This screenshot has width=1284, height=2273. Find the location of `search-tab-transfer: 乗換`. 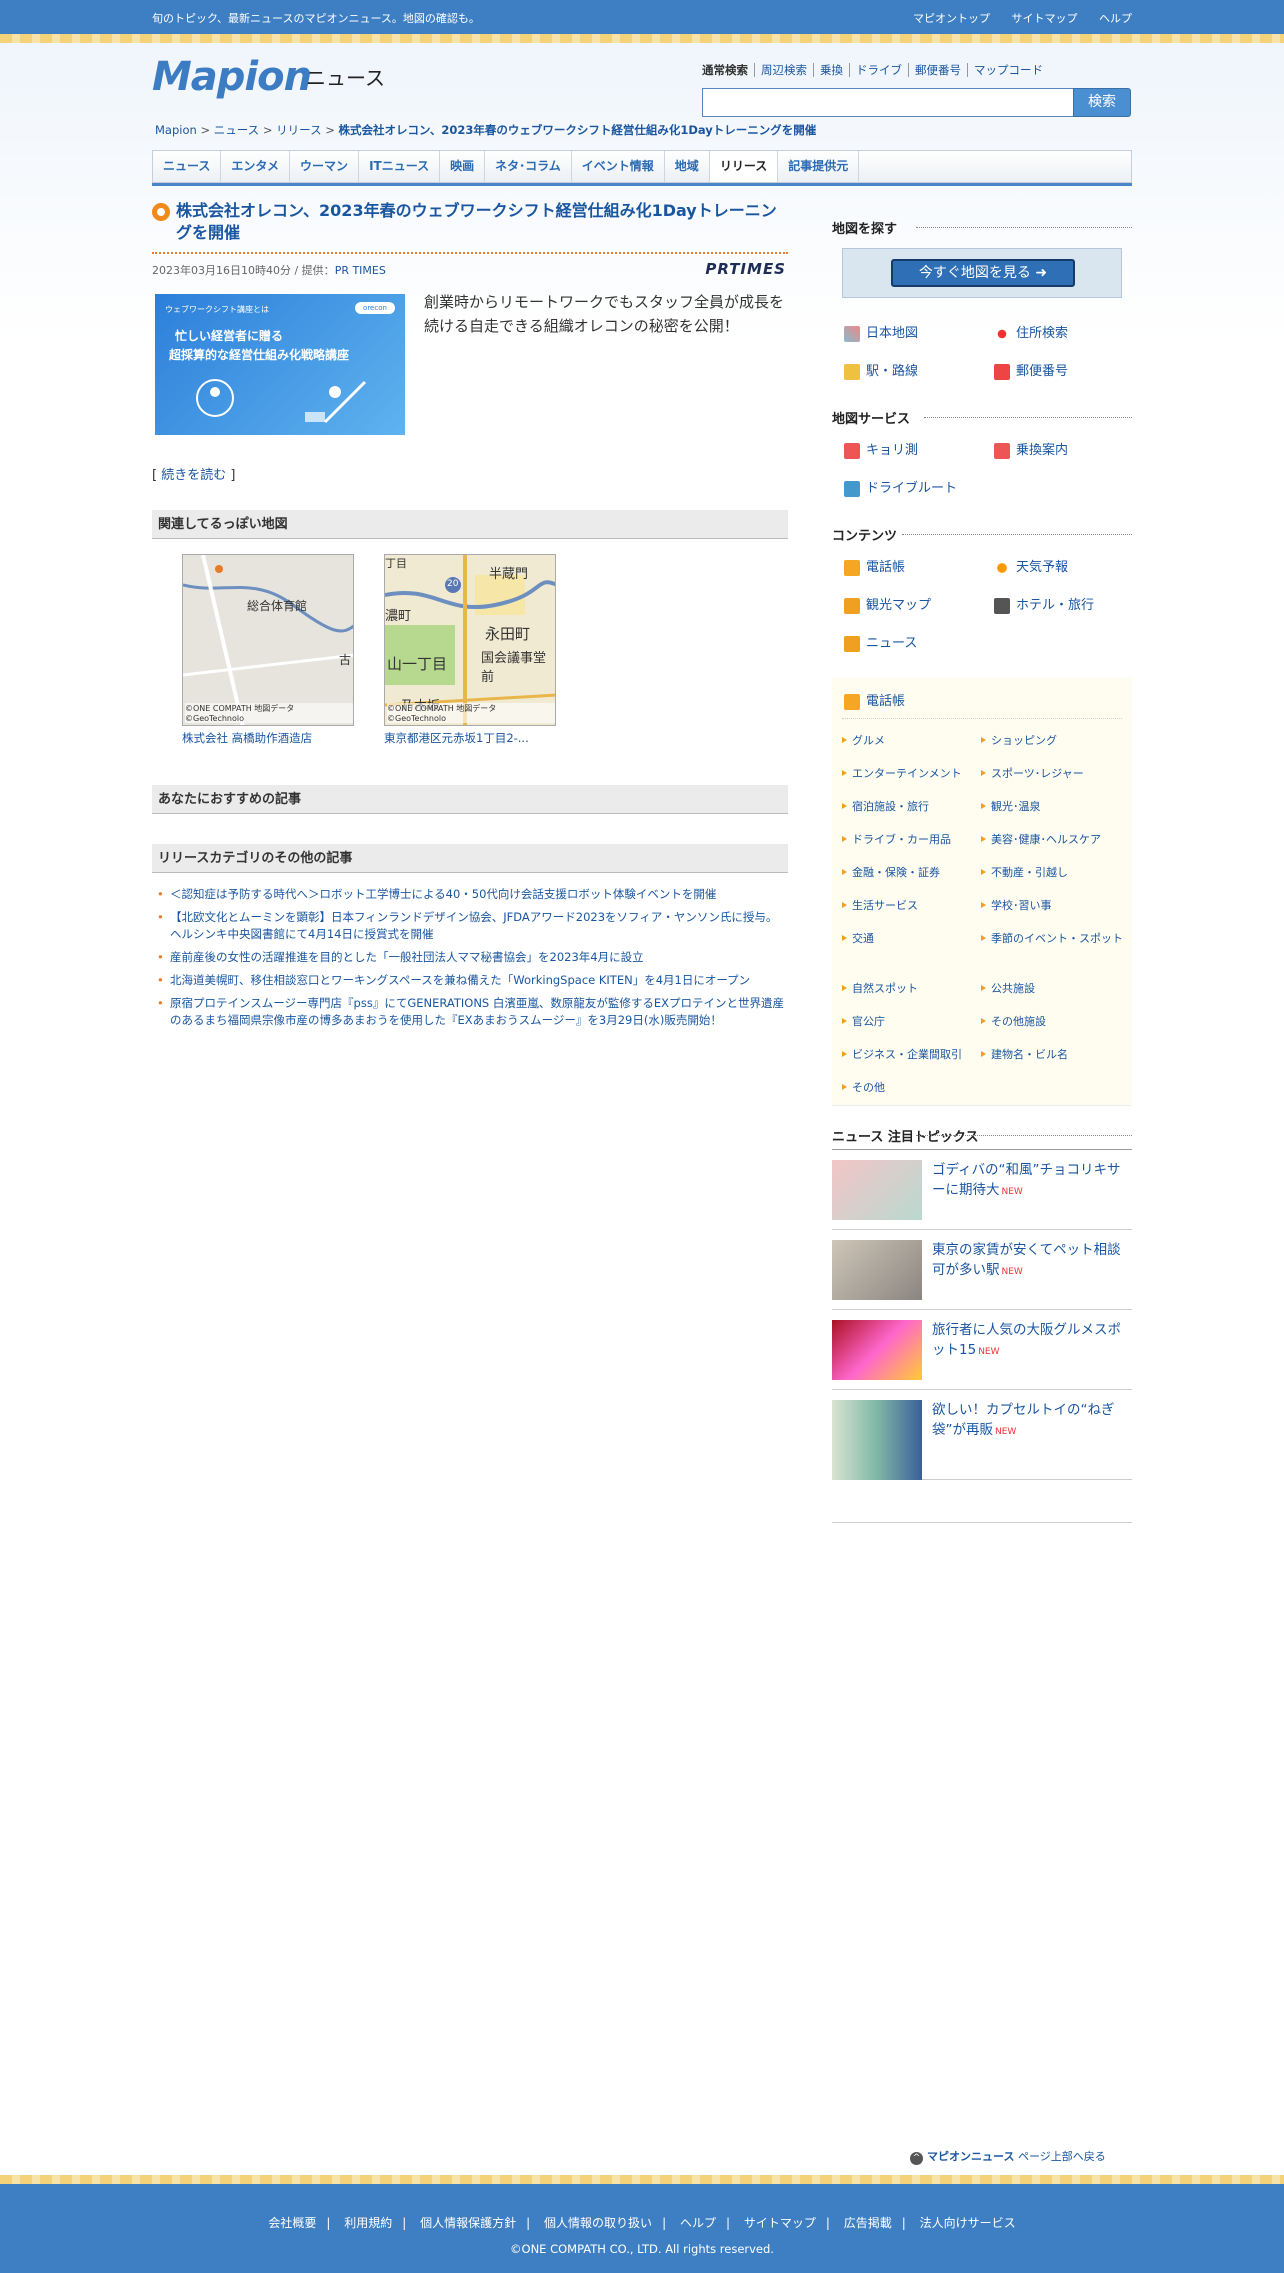

search-tab-transfer: 乗換 is located at coordinates (831, 70).